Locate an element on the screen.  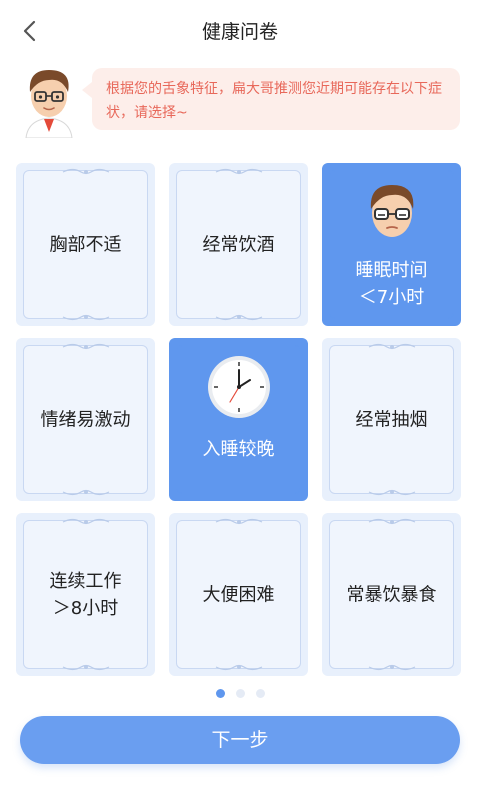
option-label: 经常抽烟 is located at coordinates (391, 419).